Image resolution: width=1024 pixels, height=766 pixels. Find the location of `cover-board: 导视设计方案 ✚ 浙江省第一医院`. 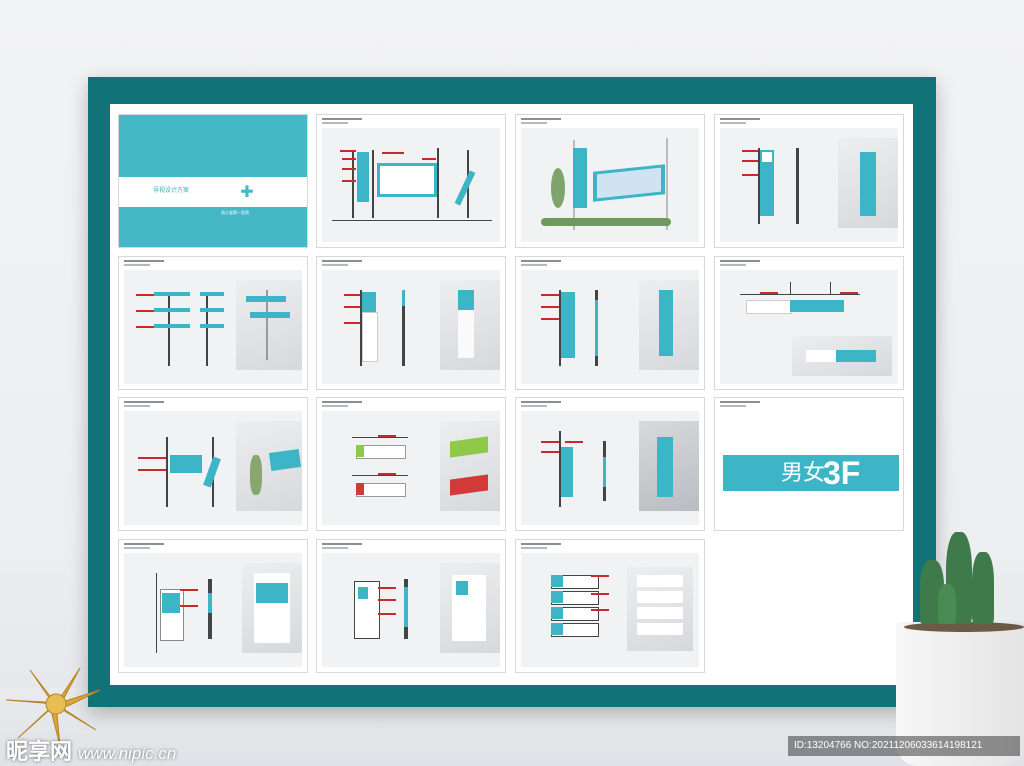

cover-board: 导视设计方案 ✚ 浙江省第一医院 is located at coordinates (213, 181).